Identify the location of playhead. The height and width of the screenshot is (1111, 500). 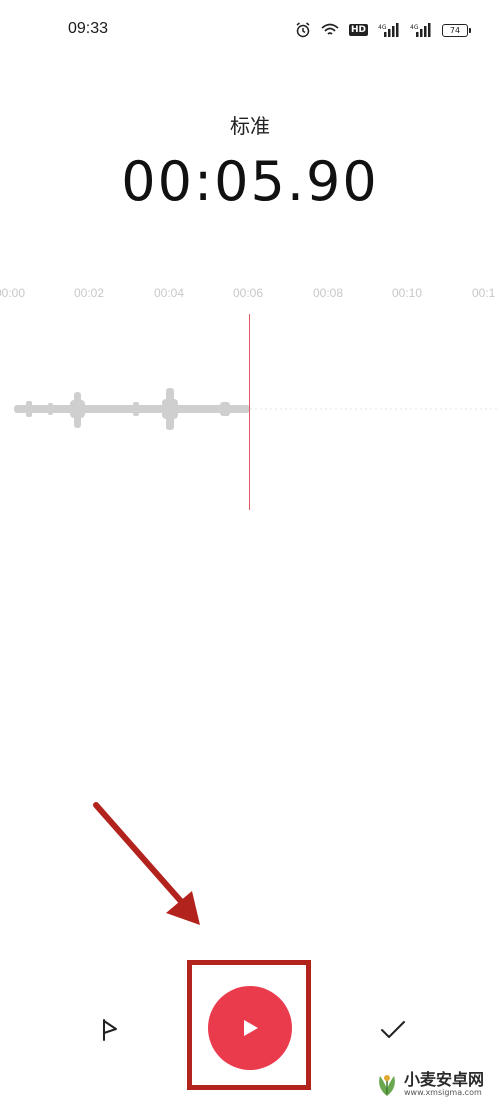
(249, 412).